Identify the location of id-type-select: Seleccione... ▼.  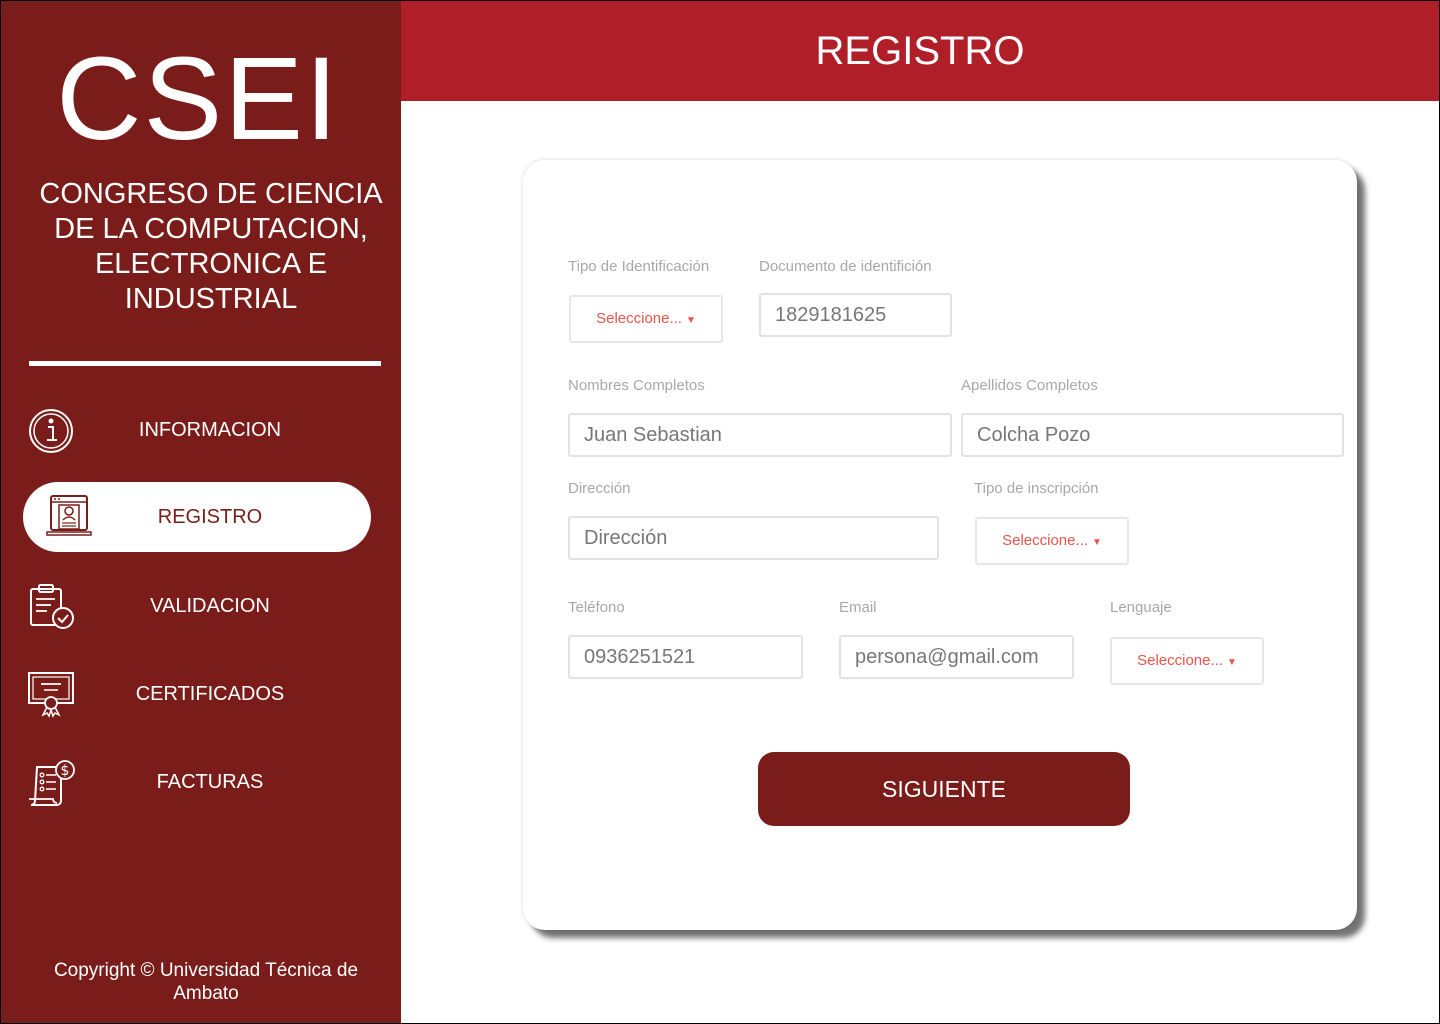
(646, 319).